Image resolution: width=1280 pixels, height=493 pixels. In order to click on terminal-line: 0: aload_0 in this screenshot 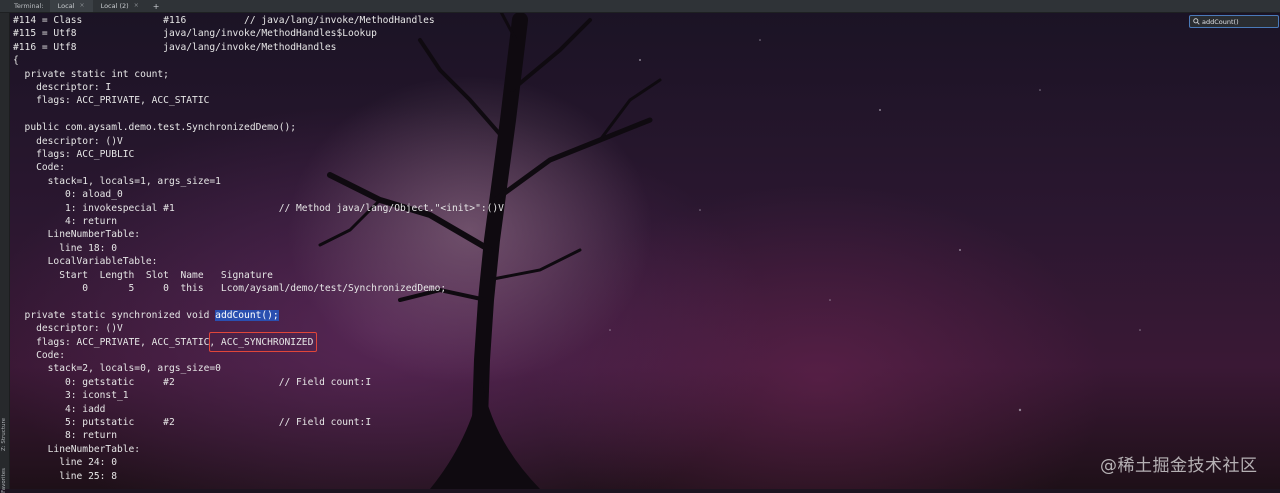, I will do `click(68, 195)`.